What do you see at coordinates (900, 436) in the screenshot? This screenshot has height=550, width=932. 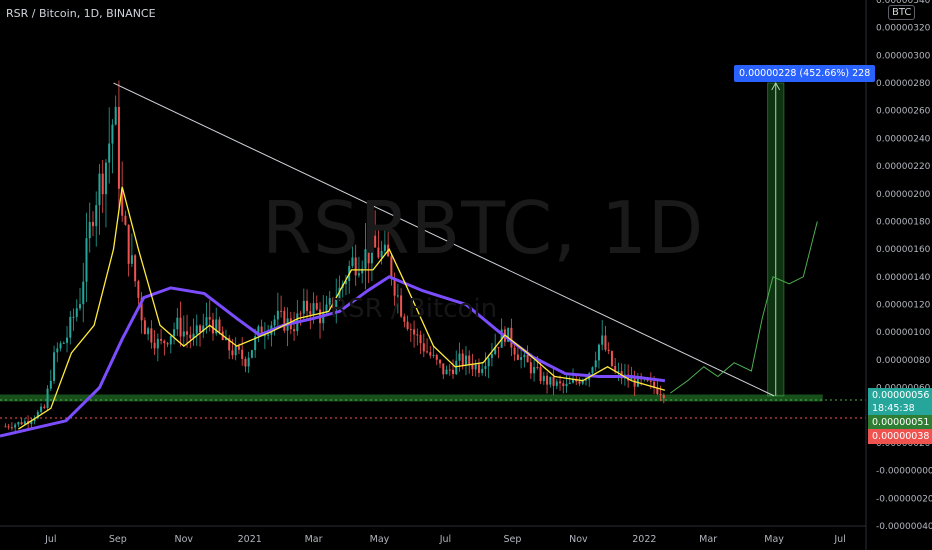 I see `red-level-tag: 0.00000038` at bounding box center [900, 436].